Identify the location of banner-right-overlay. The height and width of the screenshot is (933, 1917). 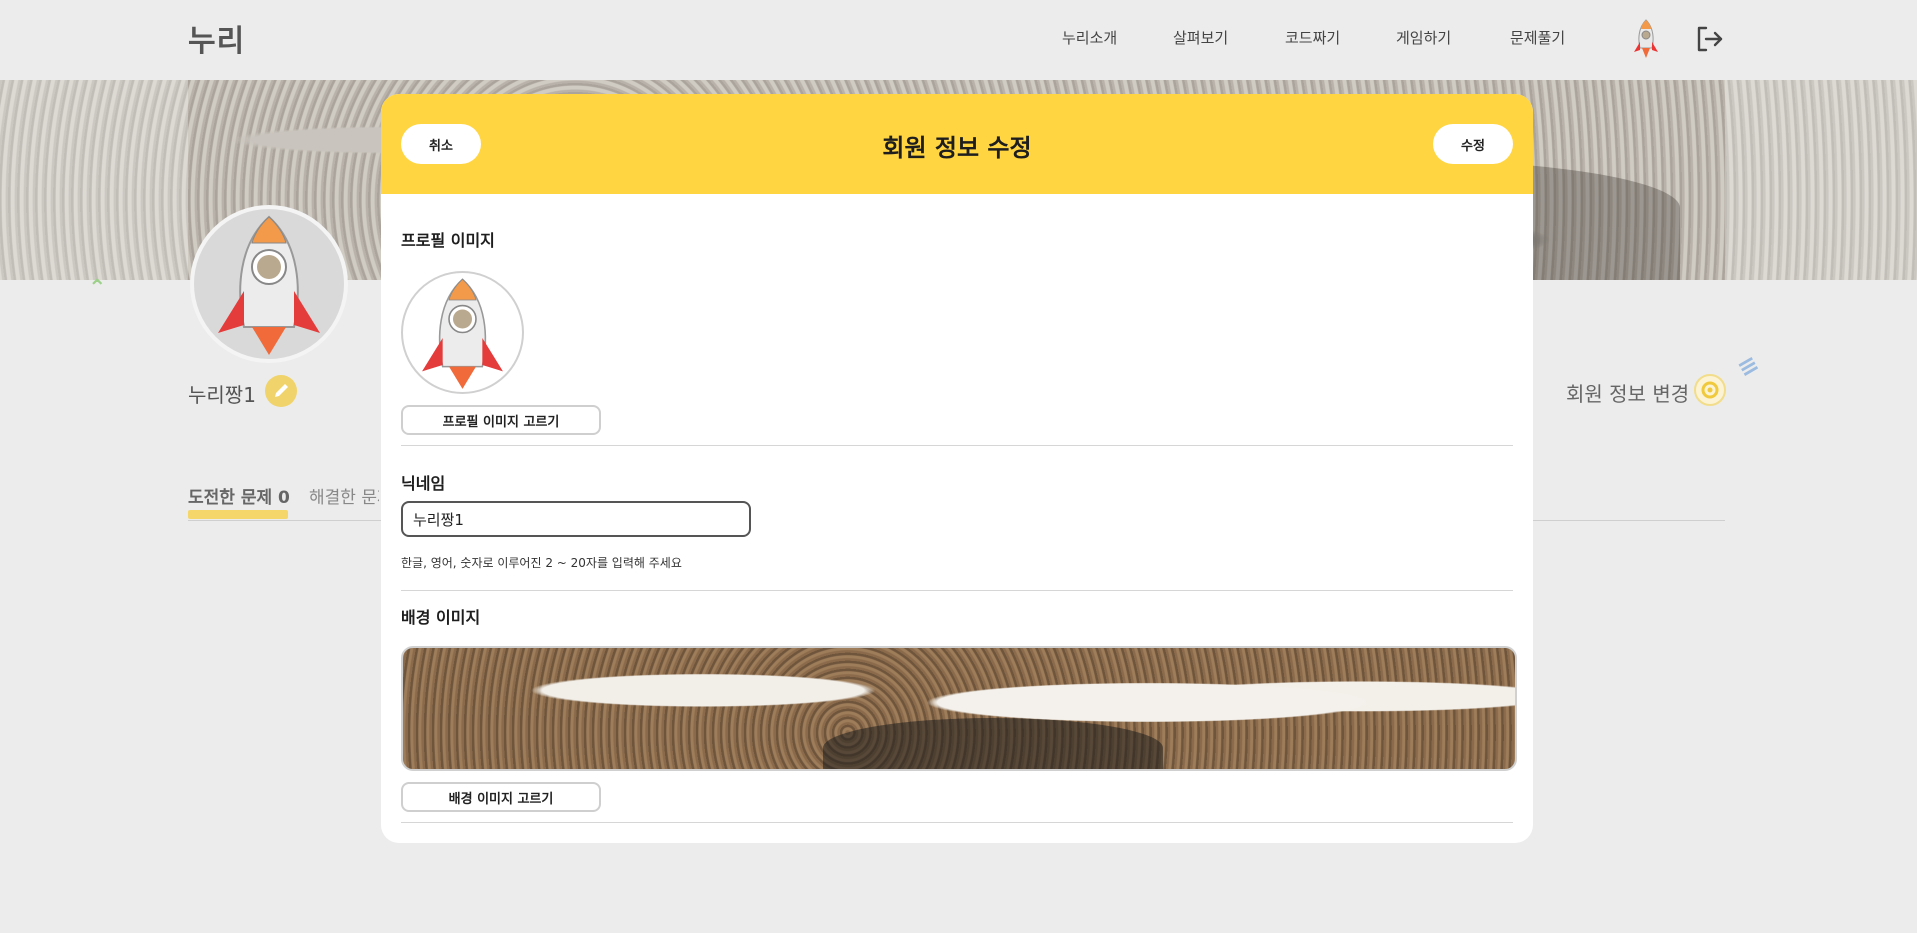
(1821, 180).